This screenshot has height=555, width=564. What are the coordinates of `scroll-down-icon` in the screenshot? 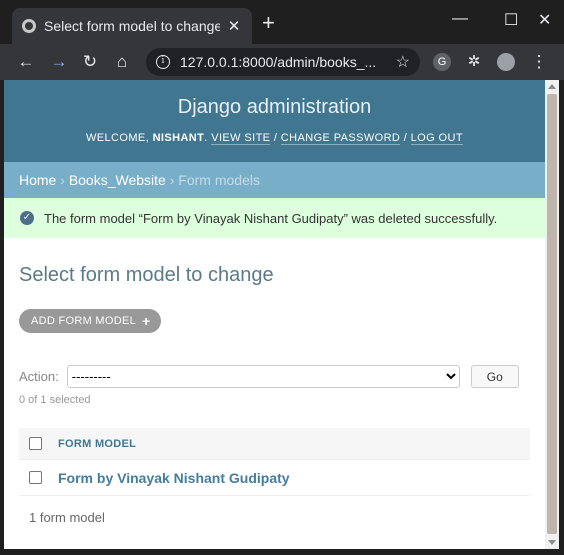 It's located at (552, 542).